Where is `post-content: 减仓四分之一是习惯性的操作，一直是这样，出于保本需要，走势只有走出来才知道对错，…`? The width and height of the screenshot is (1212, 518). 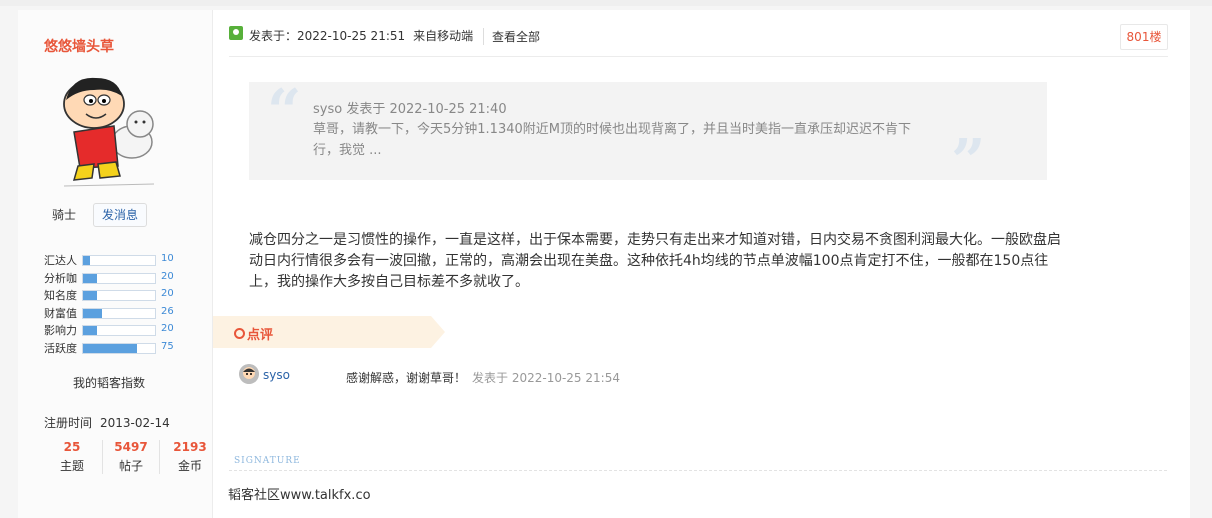 post-content: 减仓四分之一是习惯性的操作，一直是这样，出于保本需要，走势只有走出来才知道对错，… is located at coordinates (655, 261).